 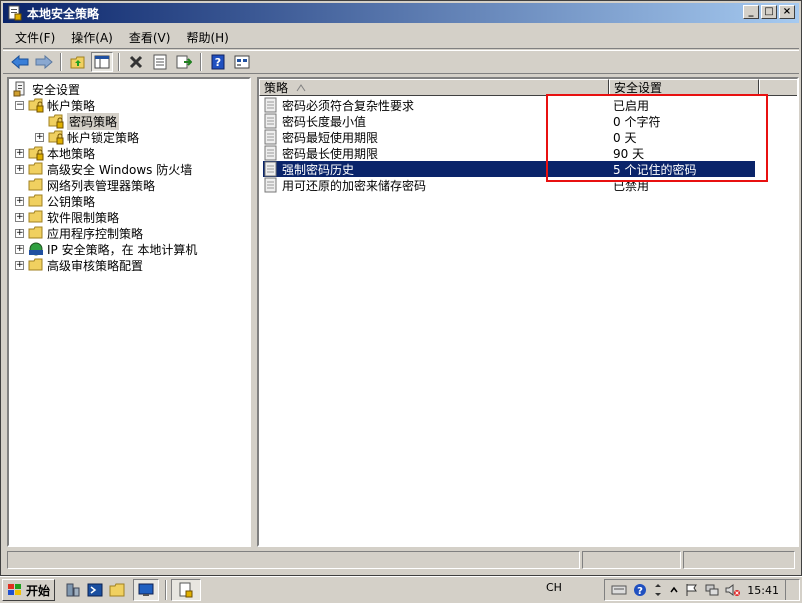 What do you see at coordinates (436, 105) in the screenshot?
I see `policy-row: 密码必须符合复杂性要求` at bounding box center [436, 105].